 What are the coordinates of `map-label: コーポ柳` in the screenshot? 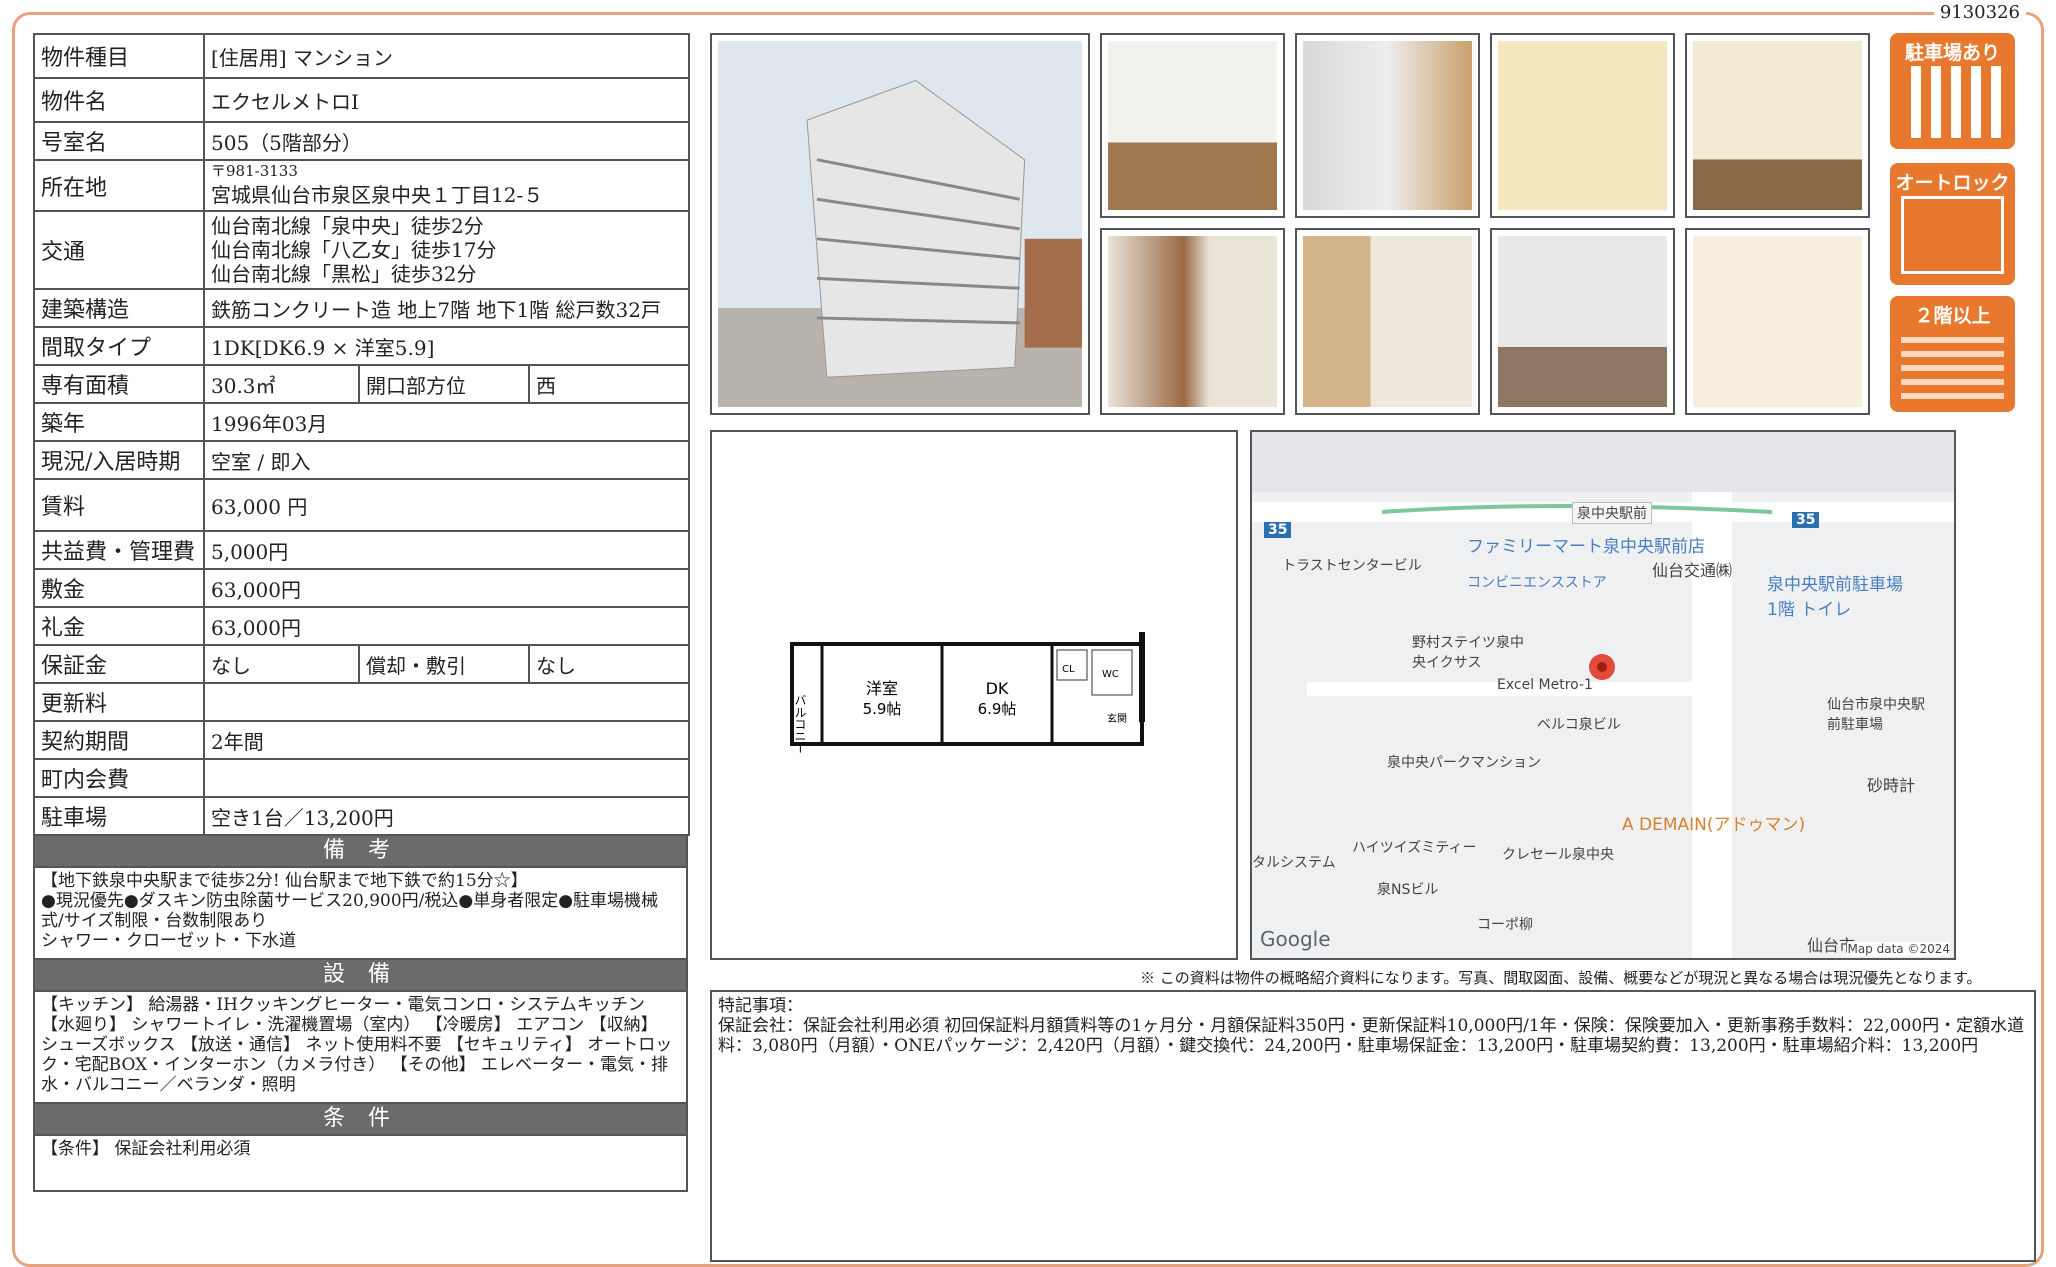 It's located at (1505, 925).